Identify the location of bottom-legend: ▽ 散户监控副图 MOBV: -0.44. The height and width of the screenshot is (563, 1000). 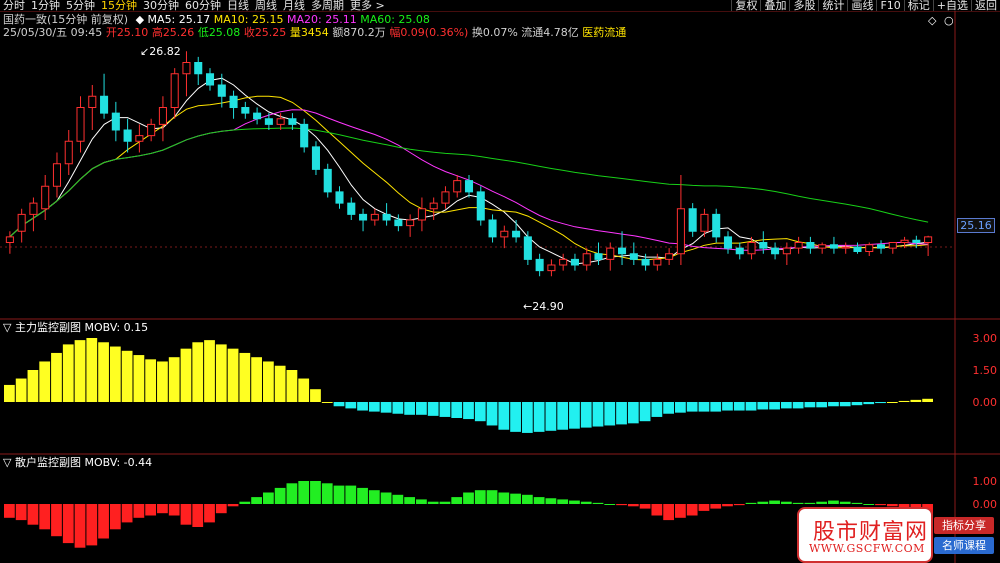
(77, 462).